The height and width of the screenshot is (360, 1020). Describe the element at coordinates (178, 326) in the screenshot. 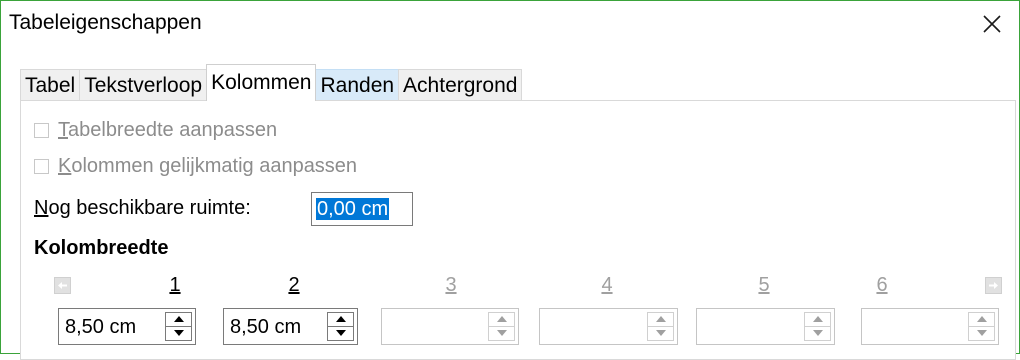

I see `column-1-spin-buttons` at that location.